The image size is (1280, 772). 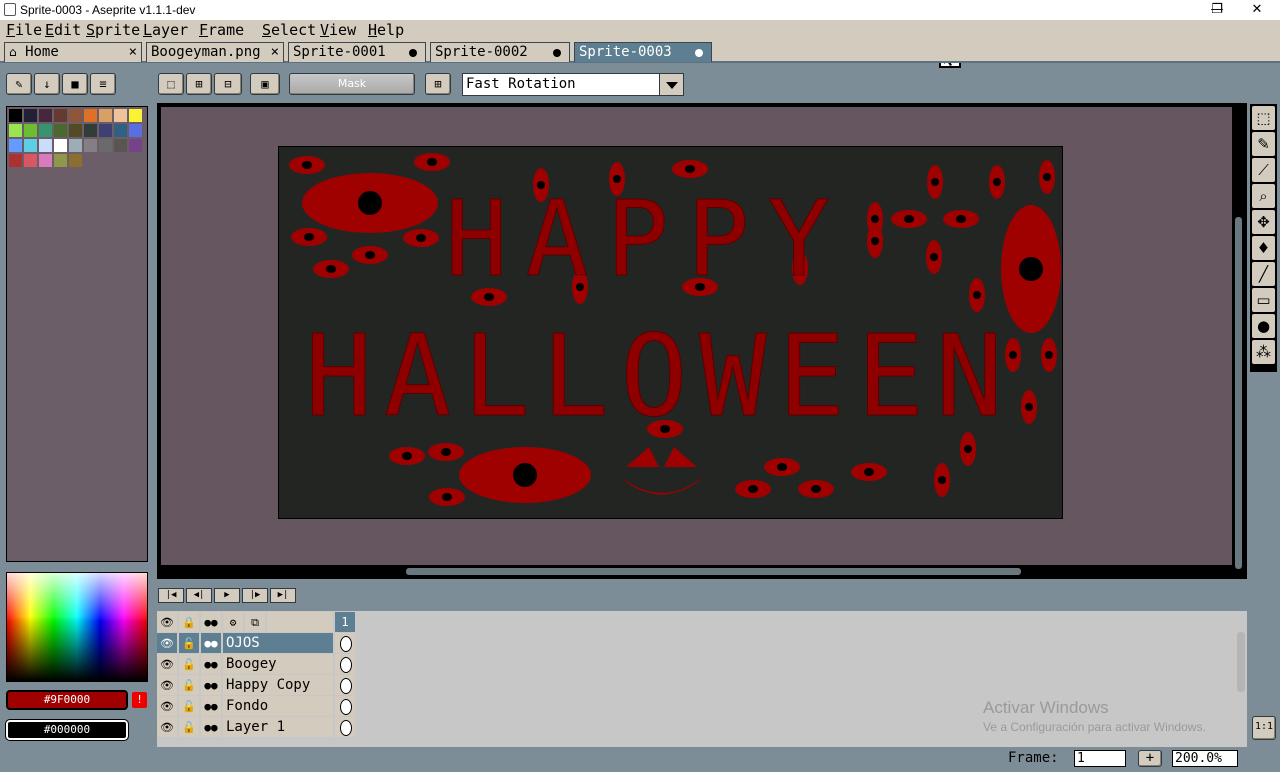 I want to click on tab-boogeyman: Boogeyman.png ×, so click(x=215, y=52).